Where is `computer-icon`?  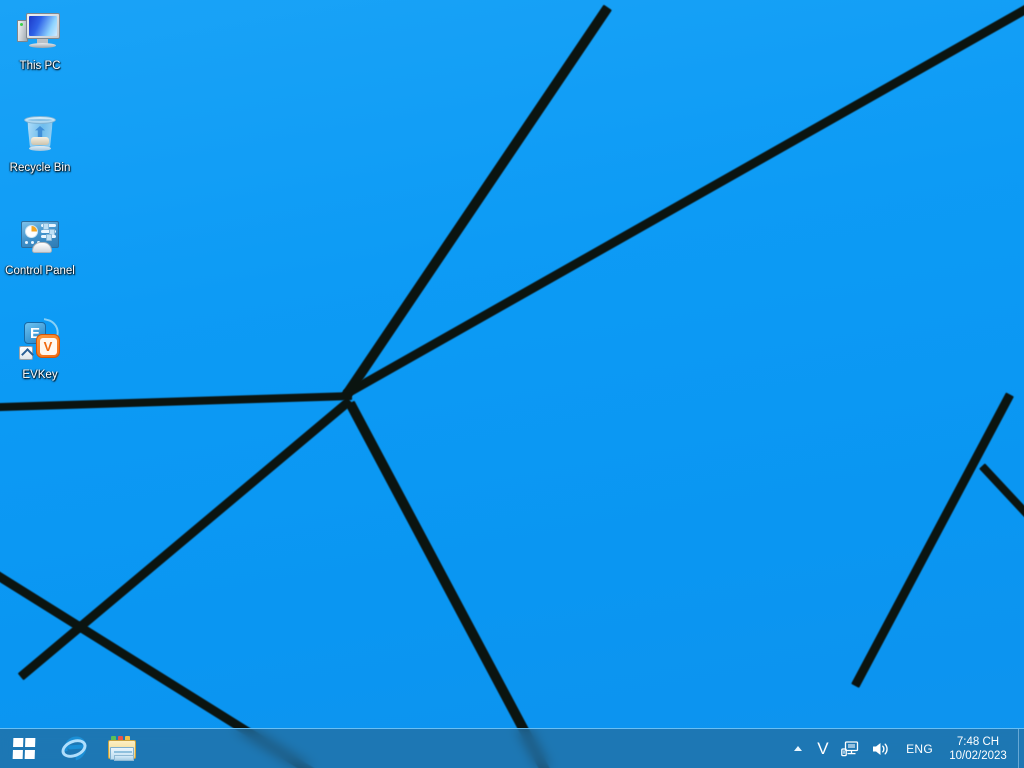
computer-icon is located at coordinates (40, 32).